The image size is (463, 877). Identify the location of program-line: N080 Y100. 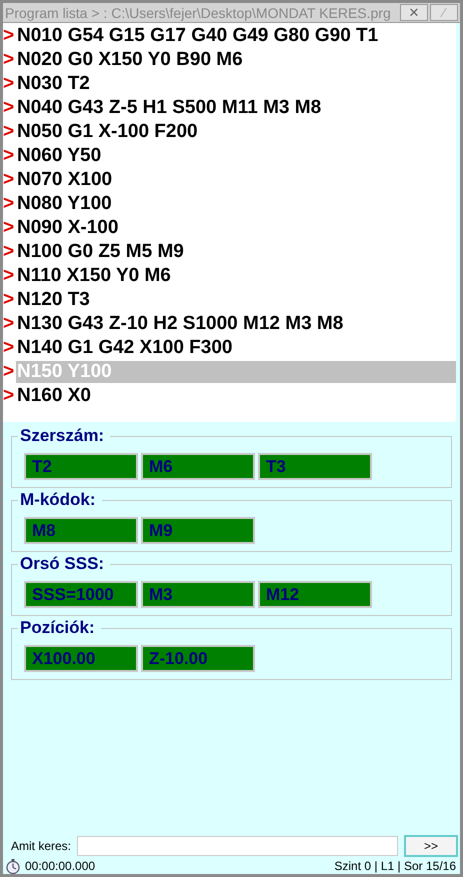
(236, 204).